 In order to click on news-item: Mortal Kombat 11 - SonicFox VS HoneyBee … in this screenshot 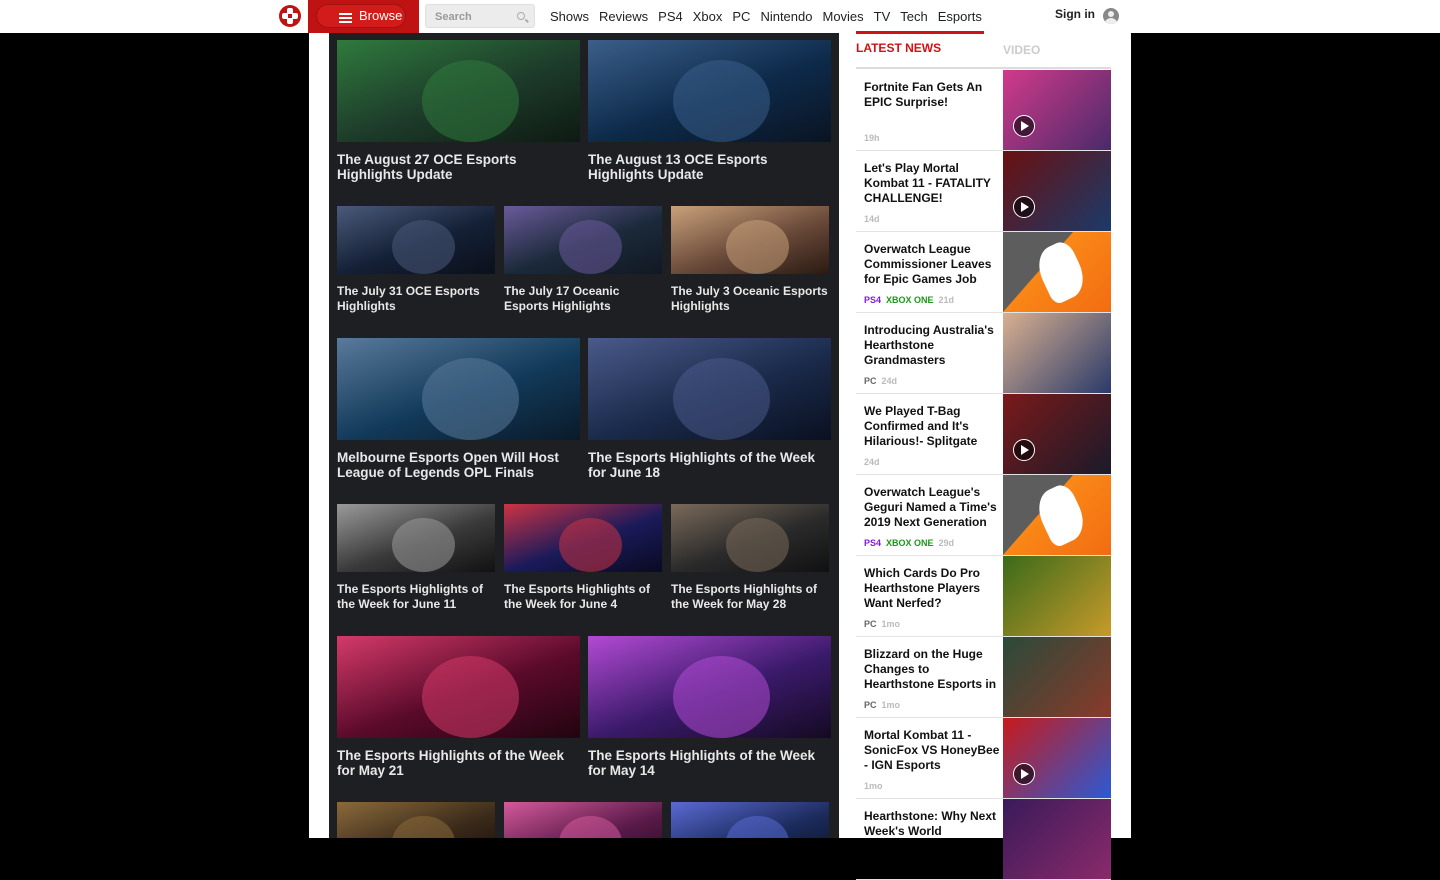, I will do `click(983, 758)`.